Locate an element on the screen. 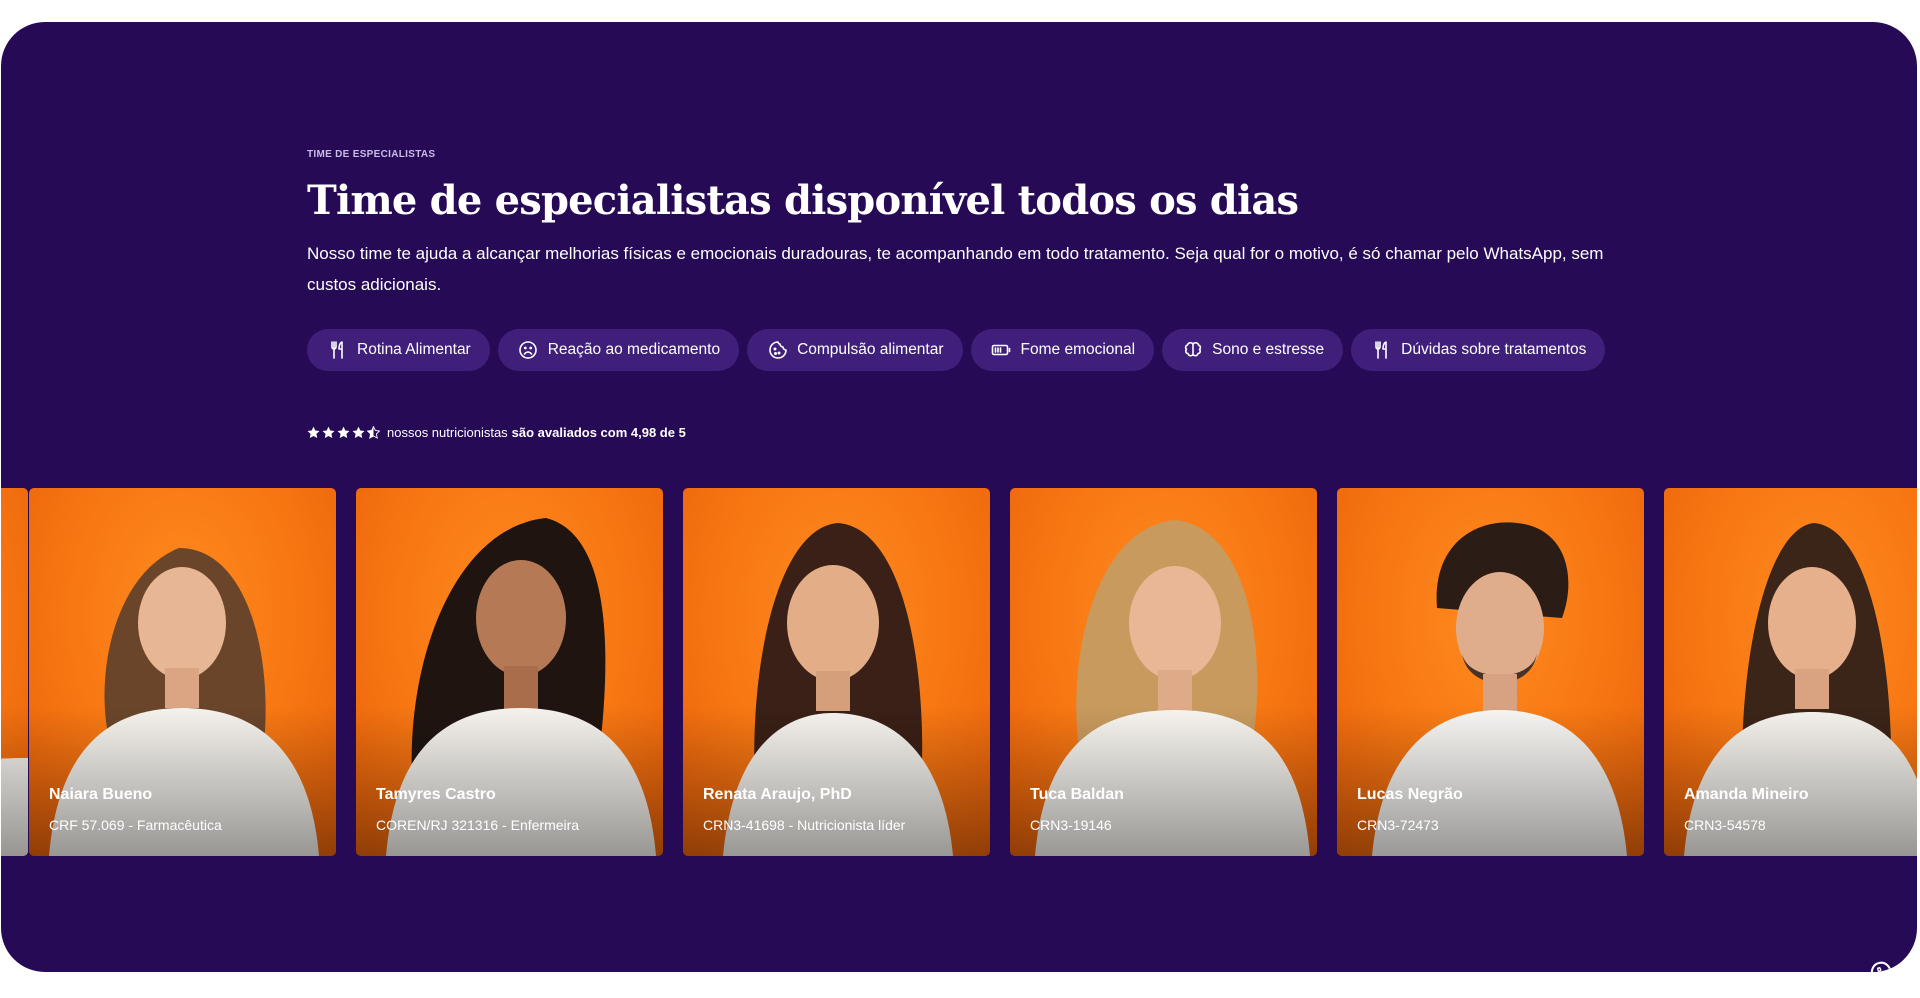 The width and height of the screenshot is (1920, 998). section-eyebrow: TIME DE ESPECIALISTAS is located at coordinates (371, 154).